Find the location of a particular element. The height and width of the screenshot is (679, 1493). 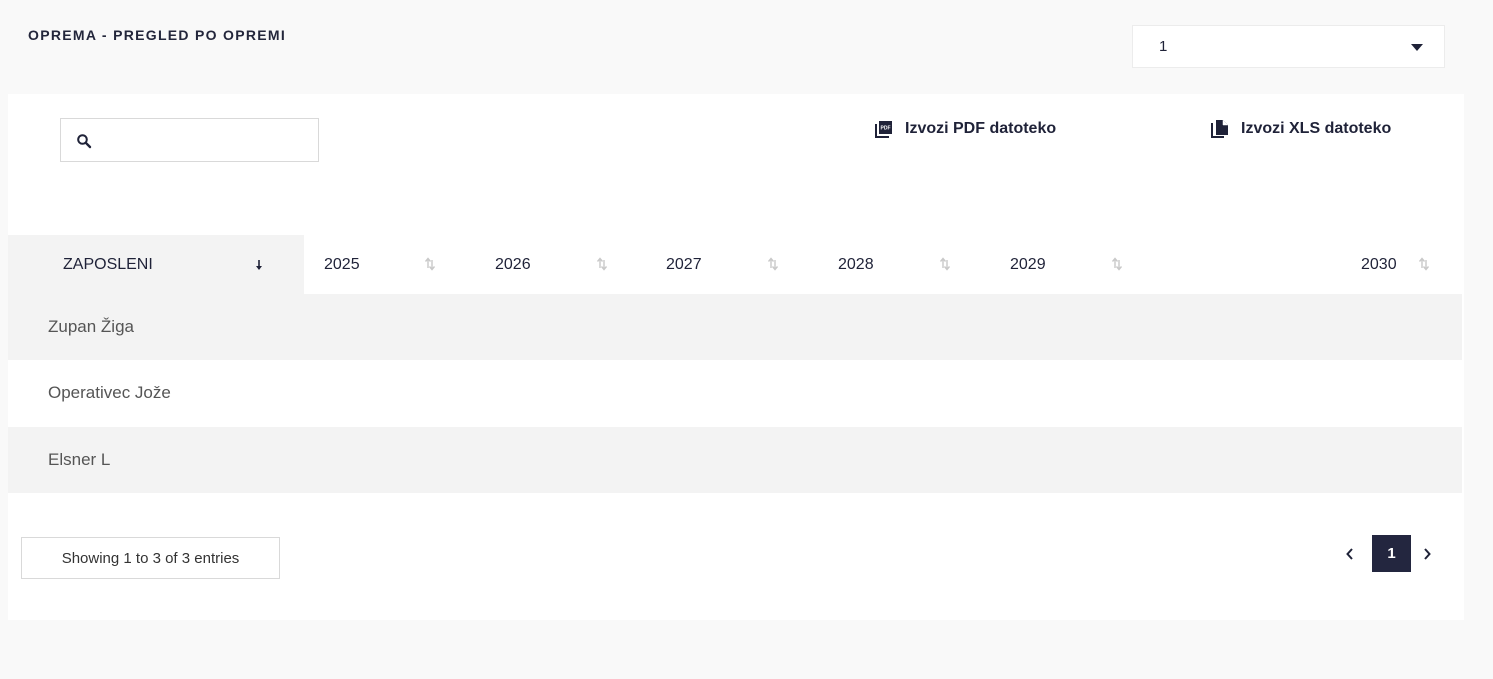

chevron-right-icon is located at coordinates (1427, 553).